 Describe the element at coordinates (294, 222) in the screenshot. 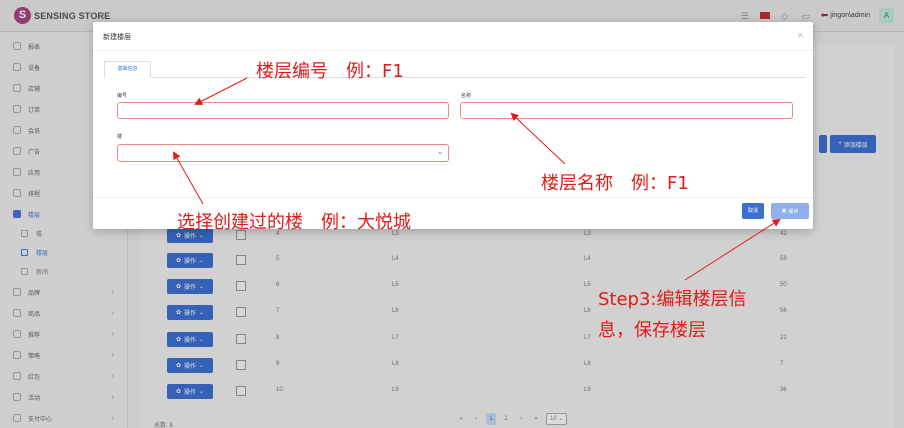

I see `annotation-building: 选择创建过的楼 例：大悦城` at that location.